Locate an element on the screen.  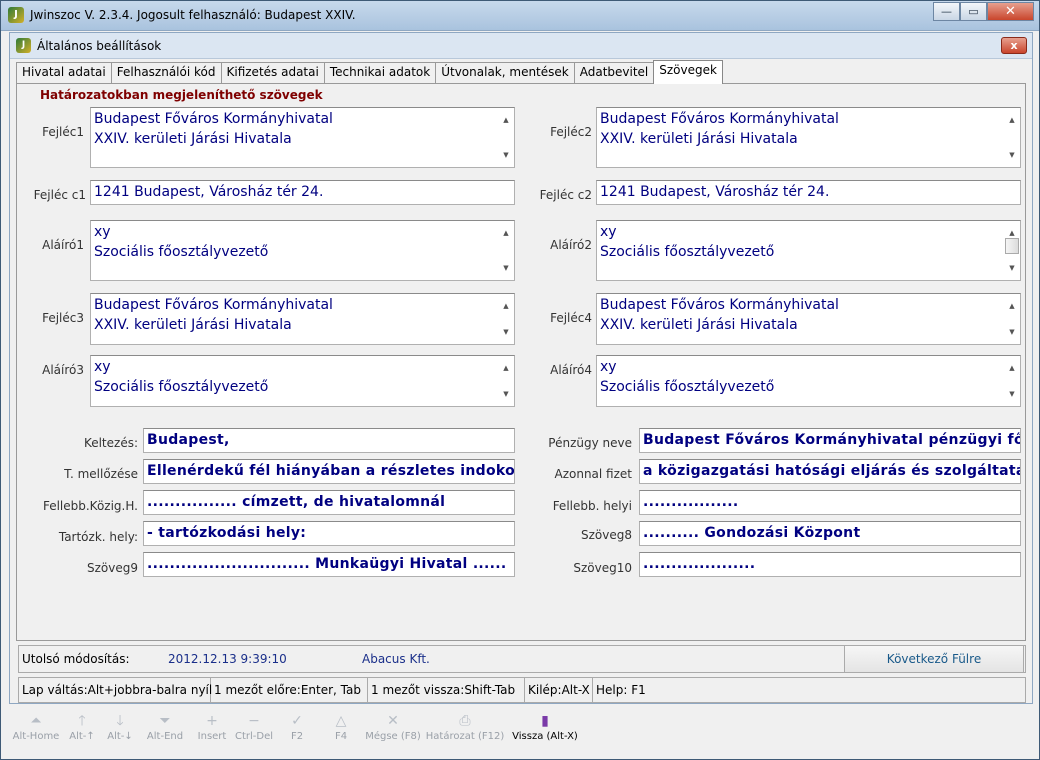
tab-adatbevitel: Adatbevitel is located at coordinates (614, 73).